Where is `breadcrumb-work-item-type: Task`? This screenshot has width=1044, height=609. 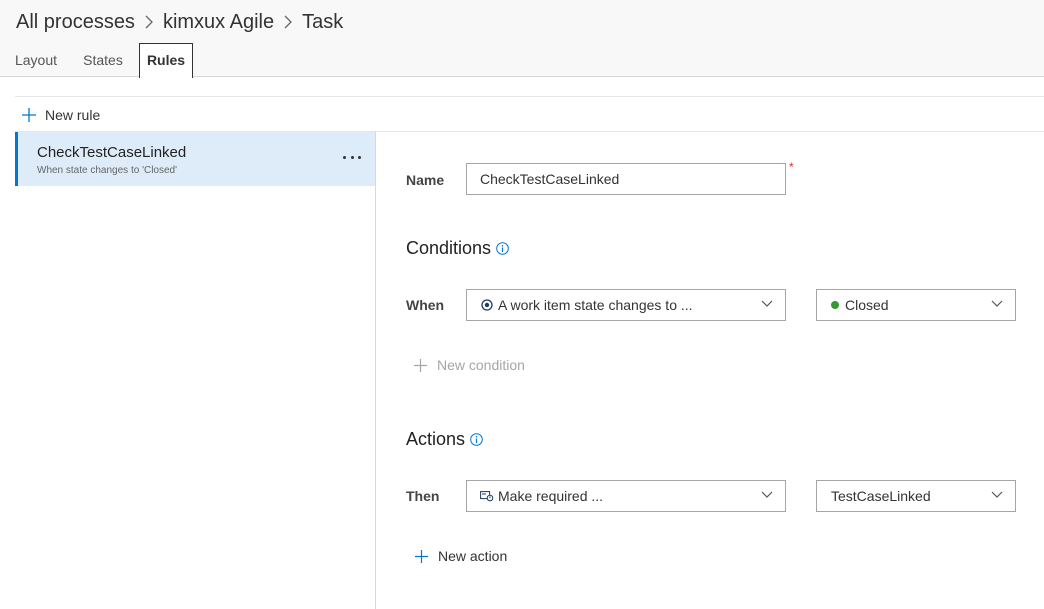 breadcrumb-work-item-type: Task is located at coordinates (323, 21).